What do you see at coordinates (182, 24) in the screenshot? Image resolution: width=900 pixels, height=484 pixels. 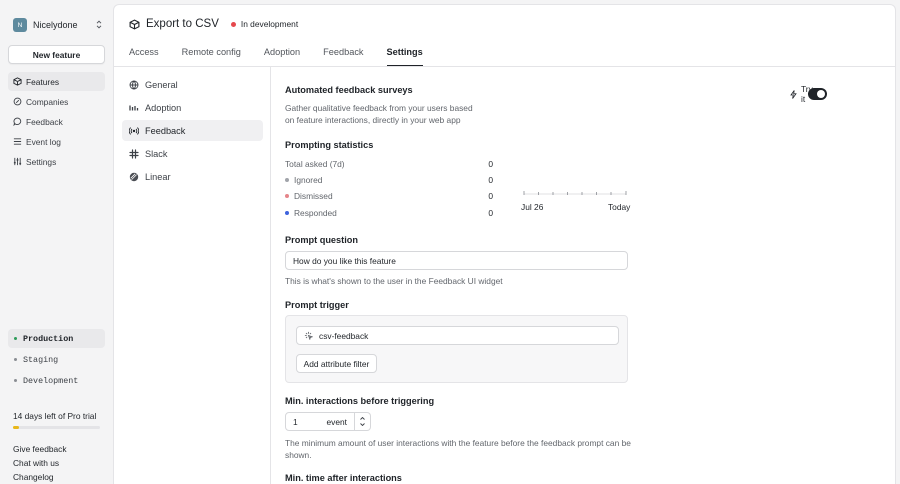 I see `page-title: Export to CSV` at bounding box center [182, 24].